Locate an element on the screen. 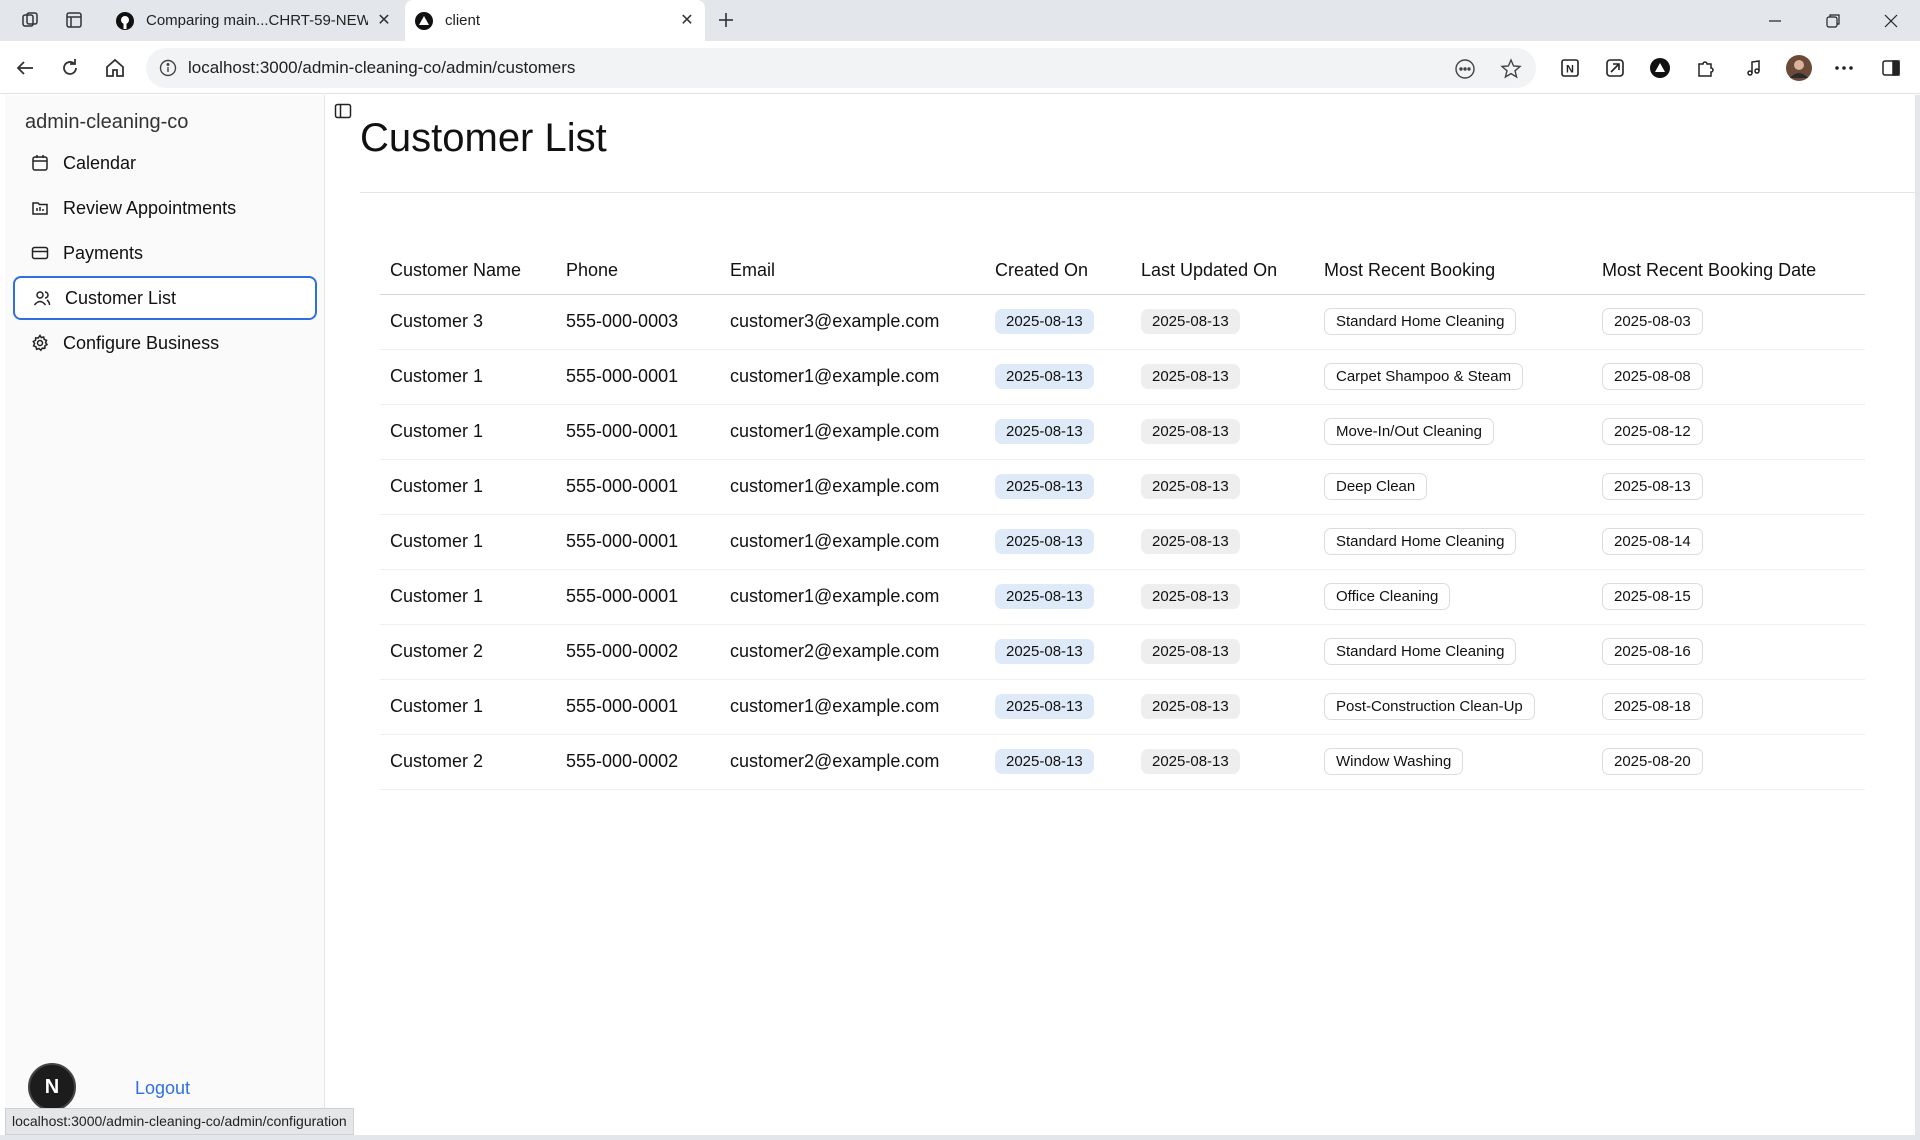 Image resolution: width=1920 pixels, height=1140 pixels. sidebar-item-review-appointments: Review Appointments is located at coordinates (165, 208).